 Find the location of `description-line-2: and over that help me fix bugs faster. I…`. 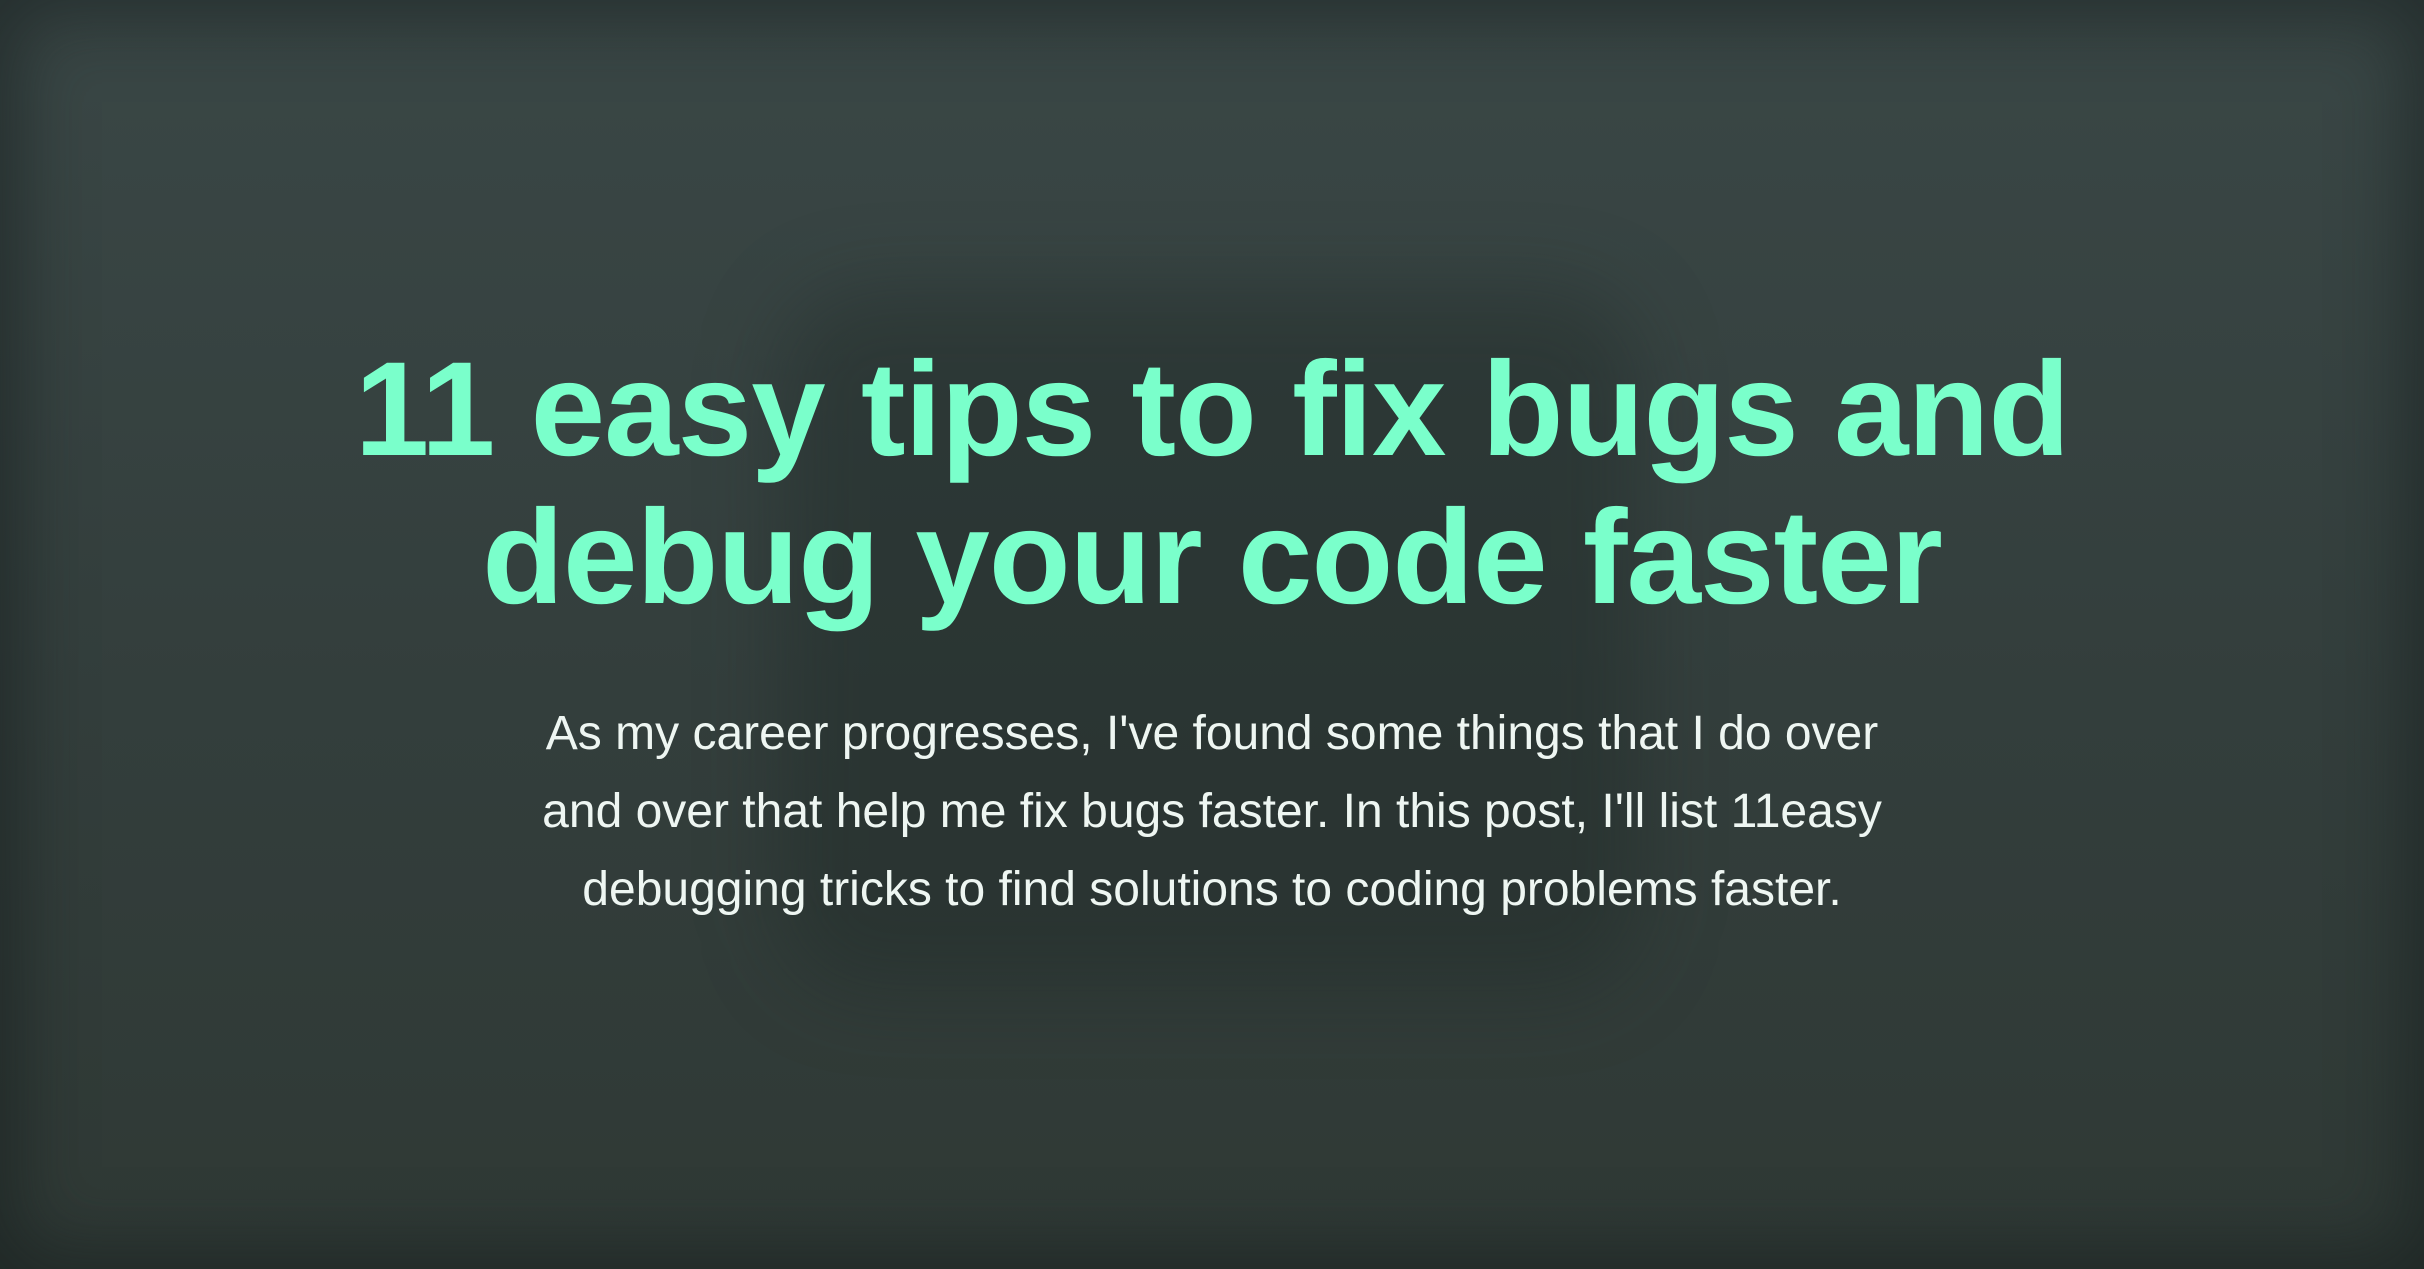

description-line-2: and over that help me fix bugs faster. I… is located at coordinates (1212, 811).